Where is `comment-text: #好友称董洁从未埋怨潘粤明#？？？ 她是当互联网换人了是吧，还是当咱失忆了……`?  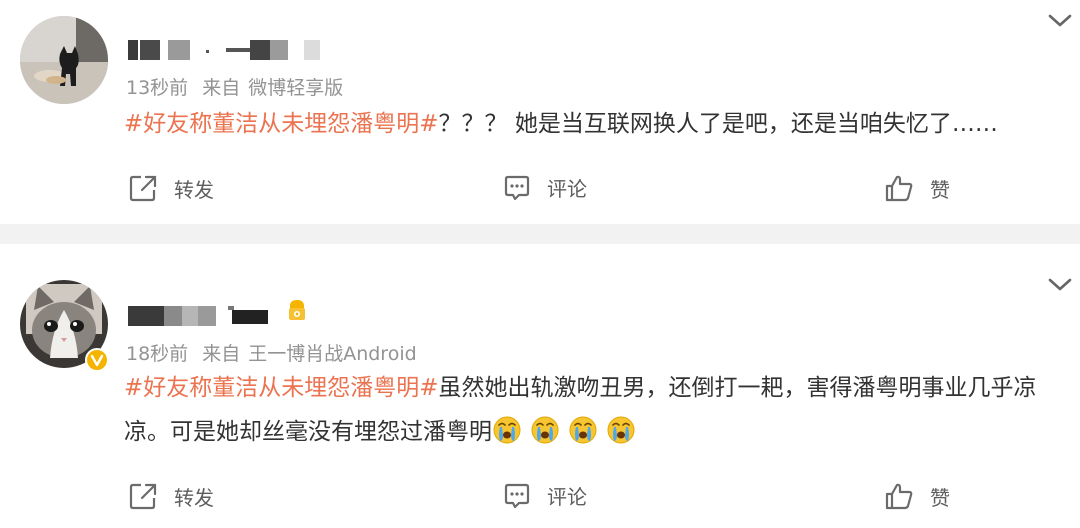
comment-text: #好友称董洁从未埋怨潘粤明#？？？ 她是当互联网换人了是吧，还是当咱失忆了…… is located at coordinates (596, 124).